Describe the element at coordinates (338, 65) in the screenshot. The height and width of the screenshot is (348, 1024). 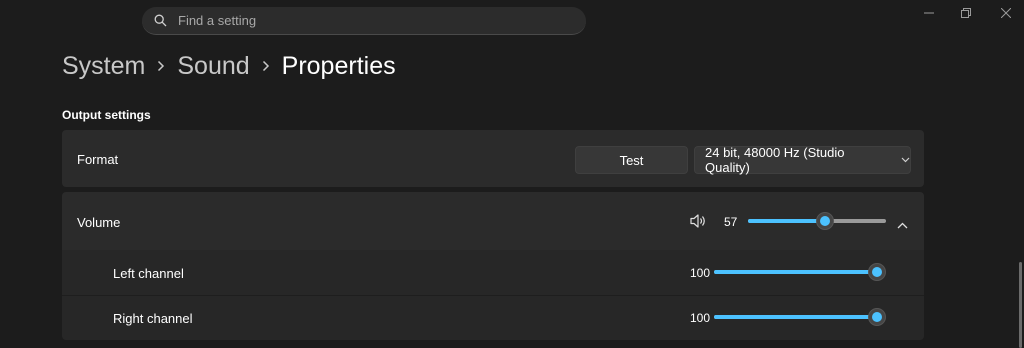
I see `page-title: Properties` at that location.